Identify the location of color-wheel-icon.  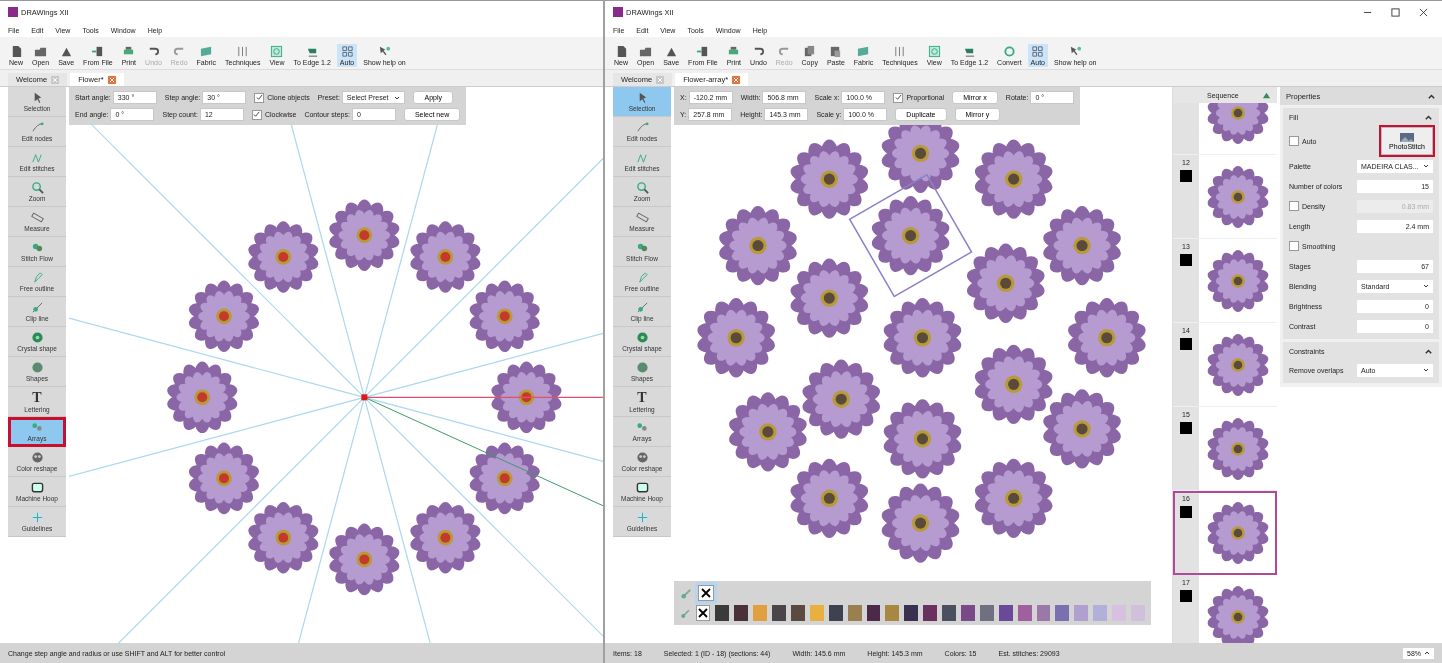
(37, 457).